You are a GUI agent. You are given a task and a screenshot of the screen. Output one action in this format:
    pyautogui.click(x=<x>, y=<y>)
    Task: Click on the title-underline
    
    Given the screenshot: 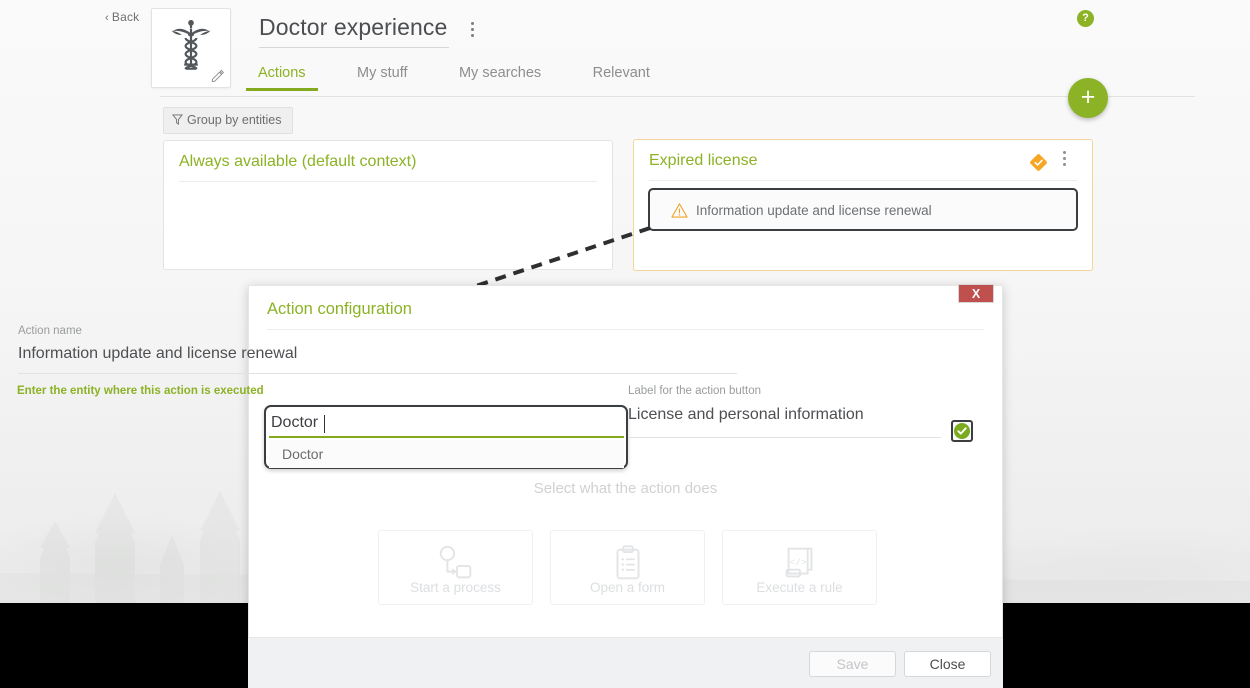 What is the action you would take?
    pyautogui.click(x=354, y=47)
    